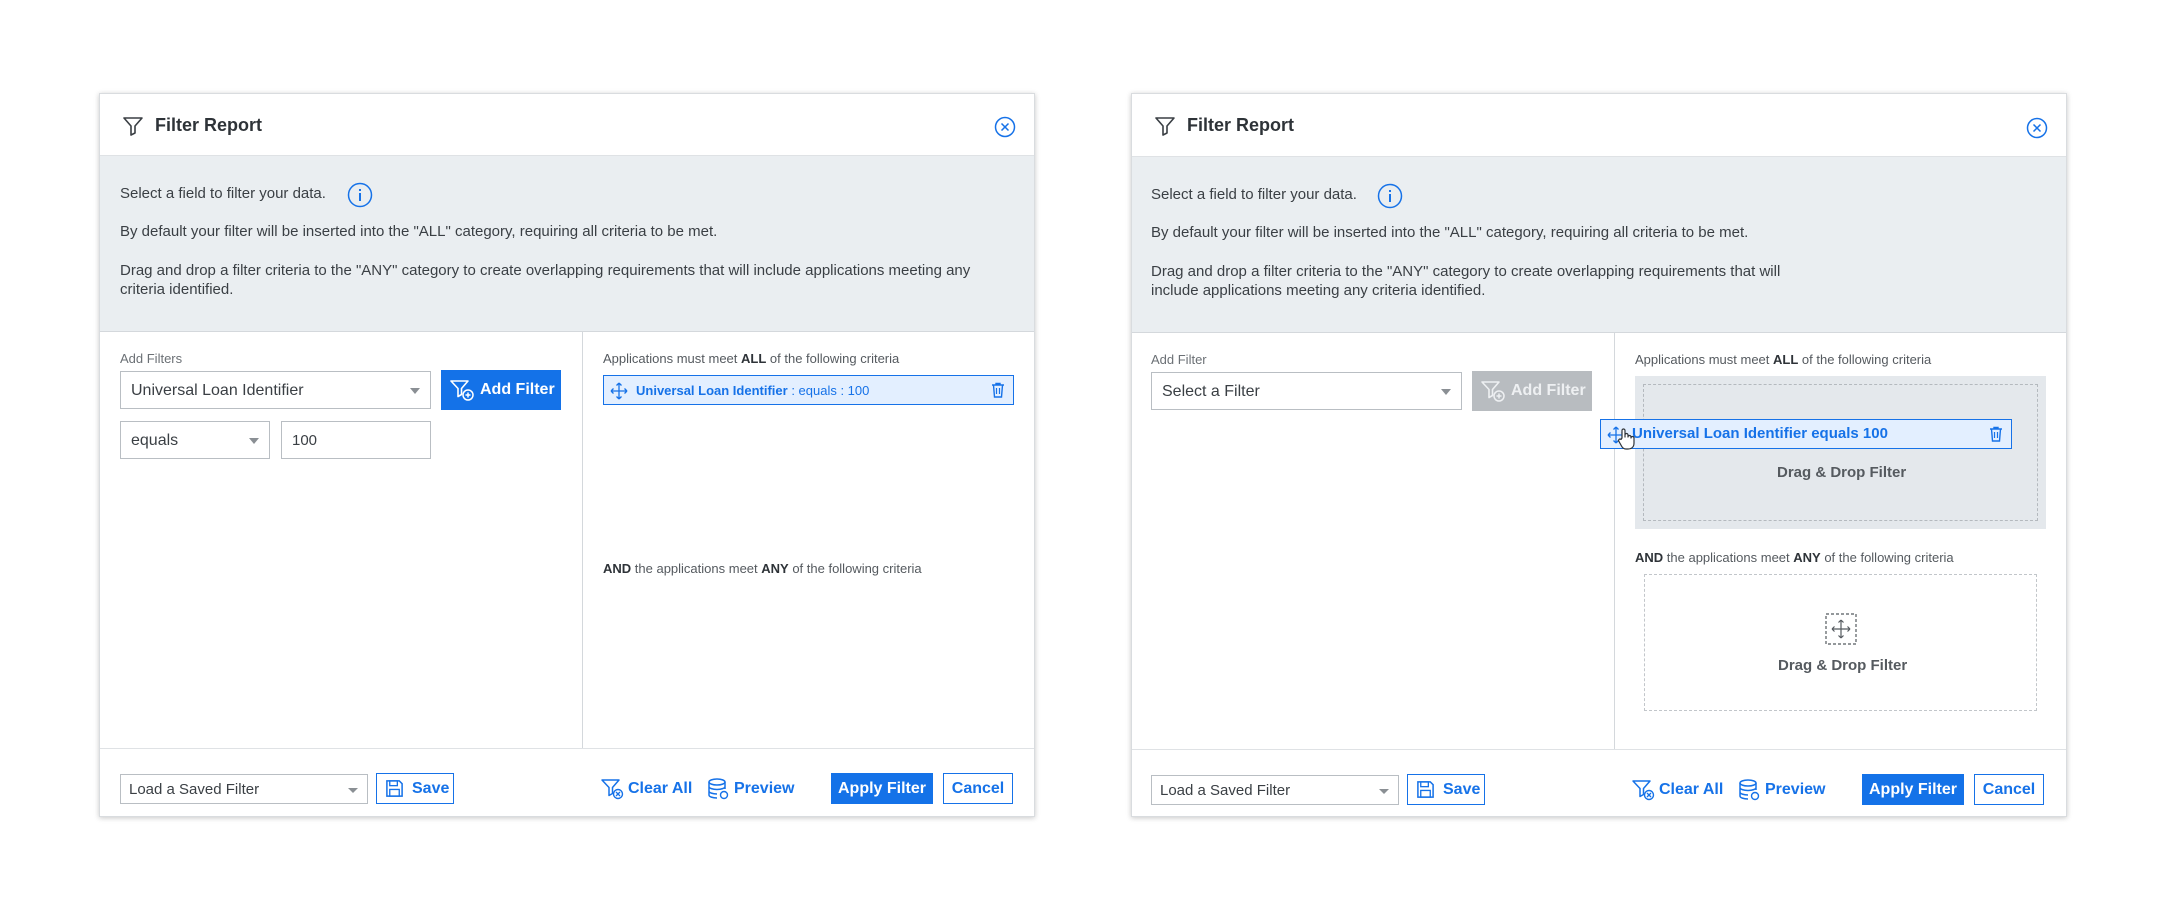 The image size is (2160, 905). What do you see at coordinates (1493, 391) in the screenshot?
I see `add-filter-icon` at bounding box center [1493, 391].